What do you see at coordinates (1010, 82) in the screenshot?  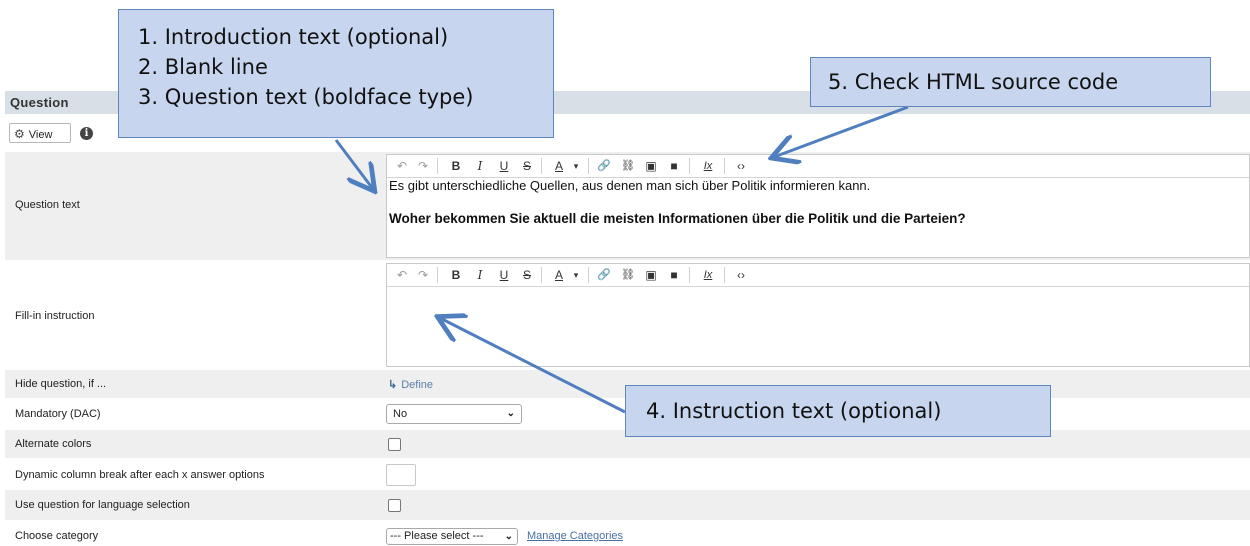 I see `callout-source-code: 5. Check HTML source code` at bounding box center [1010, 82].